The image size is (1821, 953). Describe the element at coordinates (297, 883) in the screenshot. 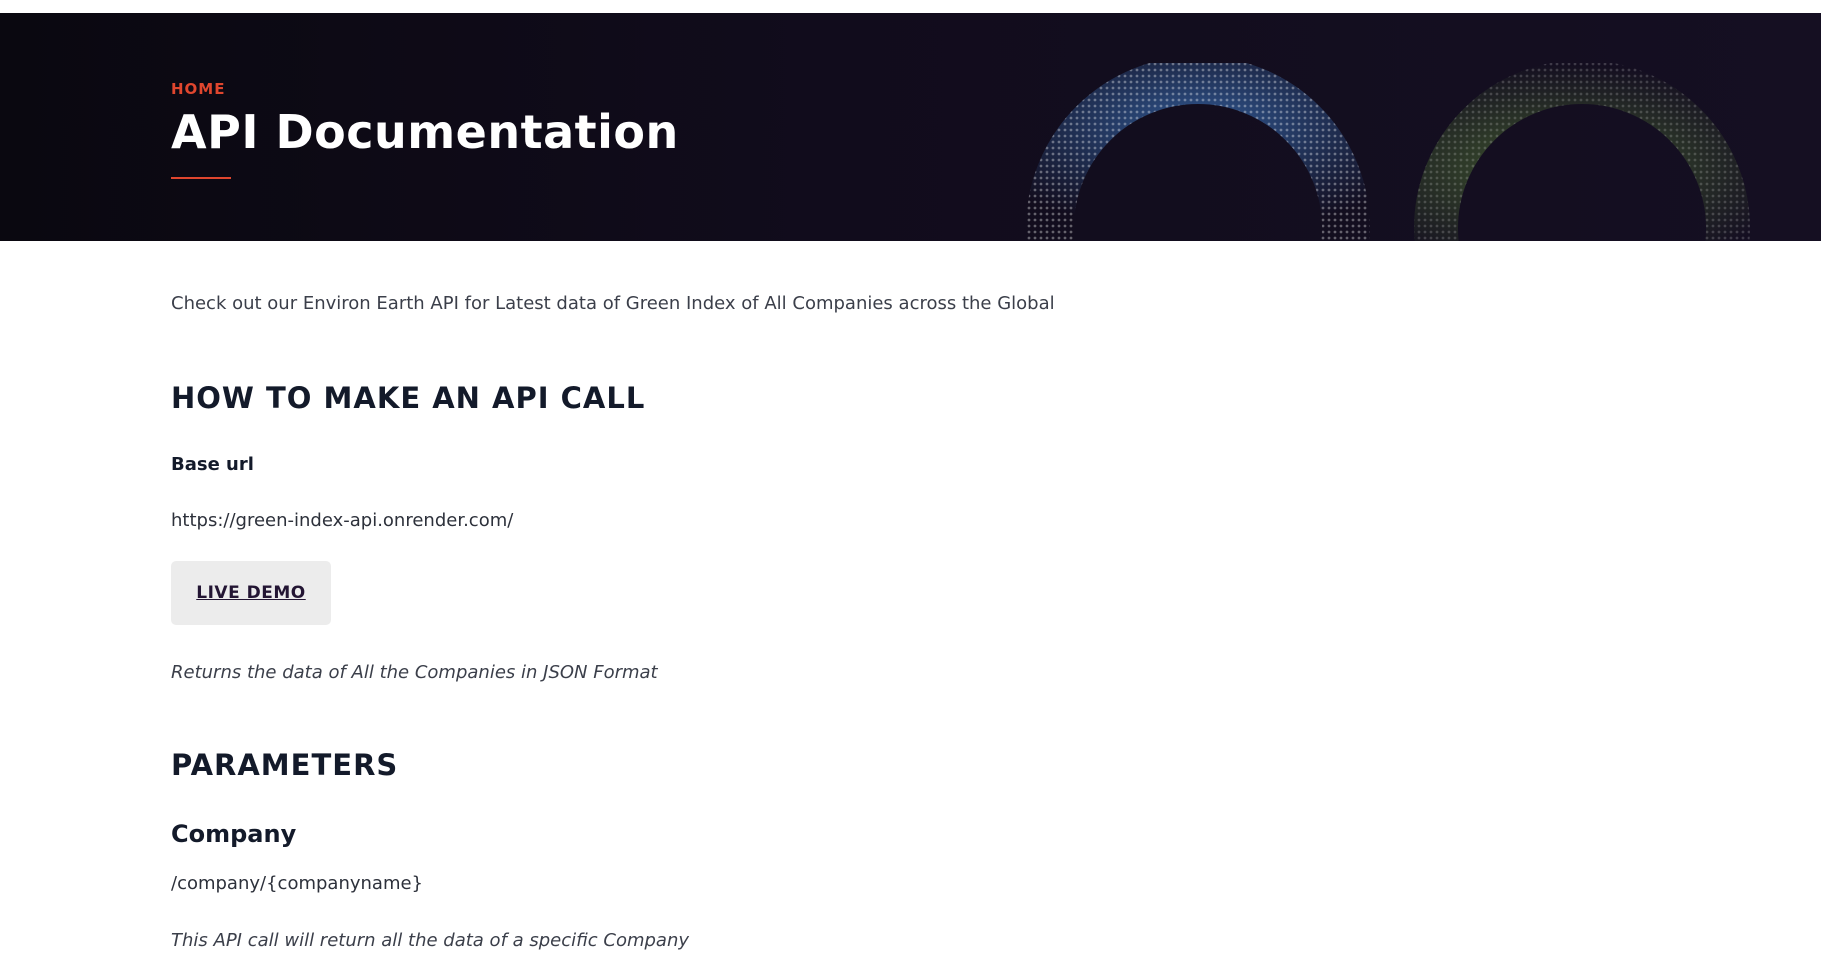

I see `company-endpoint-path: /company/{companyname}` at that location.